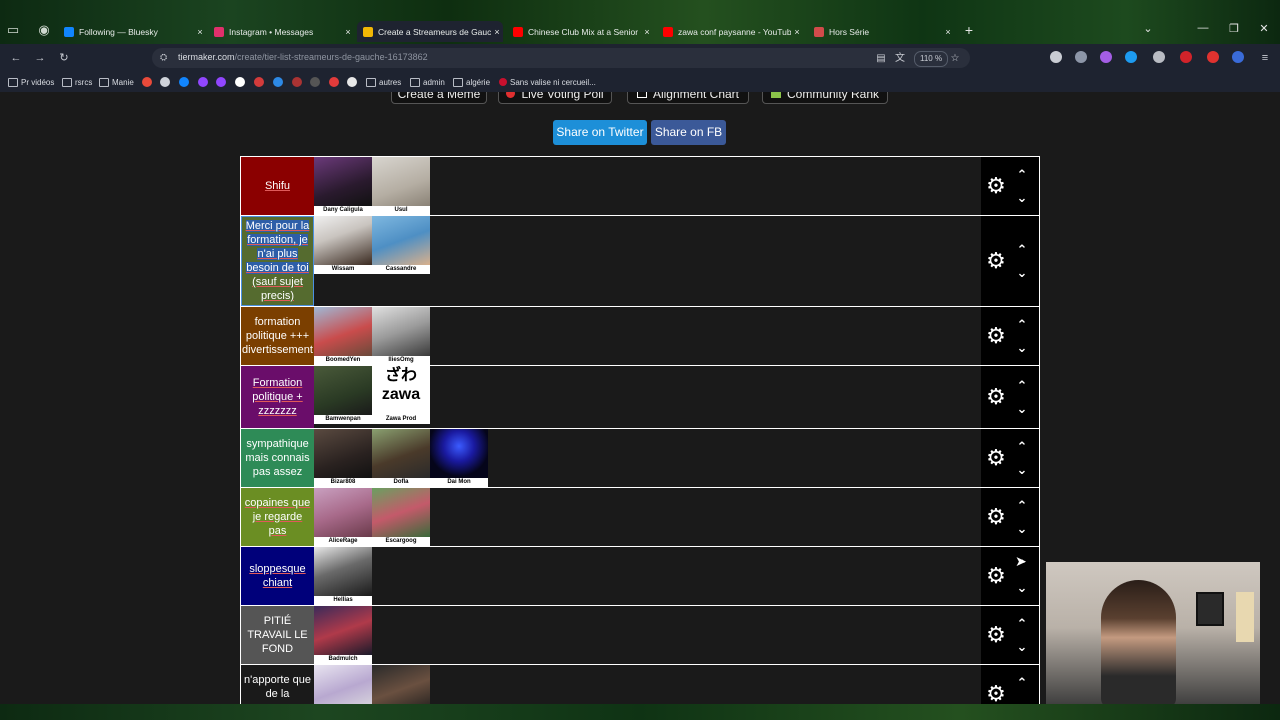 Image resolution: width=1280 pixels, height=720 pixels. Describe the element at coordinates (688, 132) in the screenshot. I see `share-fb-button: Share on FB` at that location.